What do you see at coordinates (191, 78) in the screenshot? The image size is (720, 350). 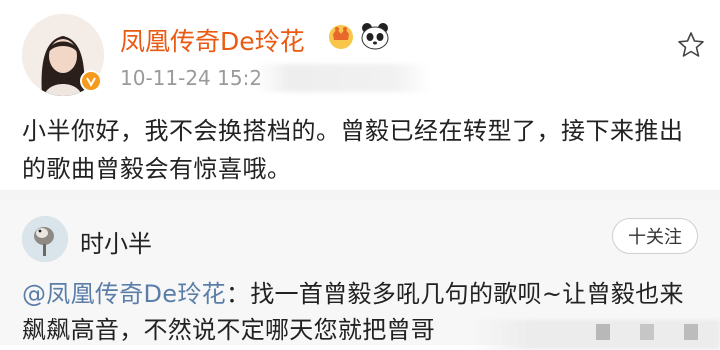 I see `post-timestamp: 10-11-24 15:2` at bounding box center [191, 78].